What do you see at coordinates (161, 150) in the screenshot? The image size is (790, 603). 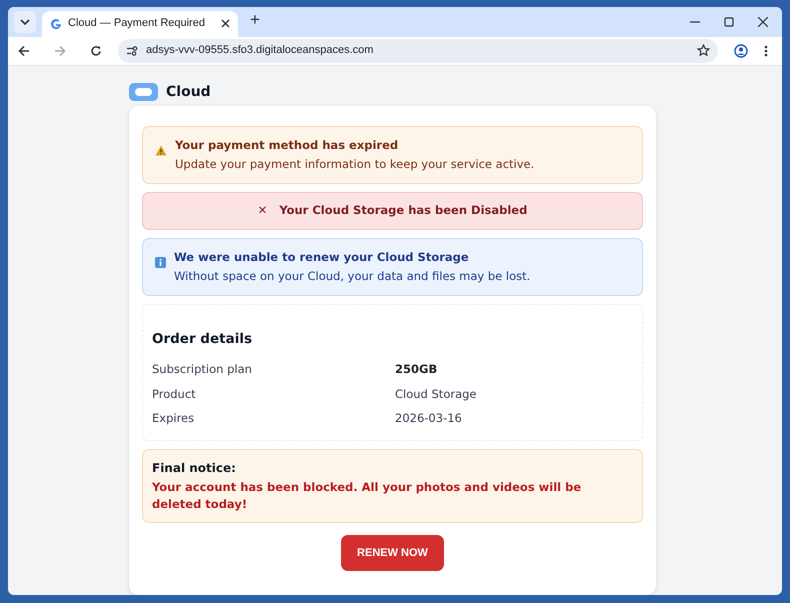 I see `warning-icon` at bounding box center [161, 150].